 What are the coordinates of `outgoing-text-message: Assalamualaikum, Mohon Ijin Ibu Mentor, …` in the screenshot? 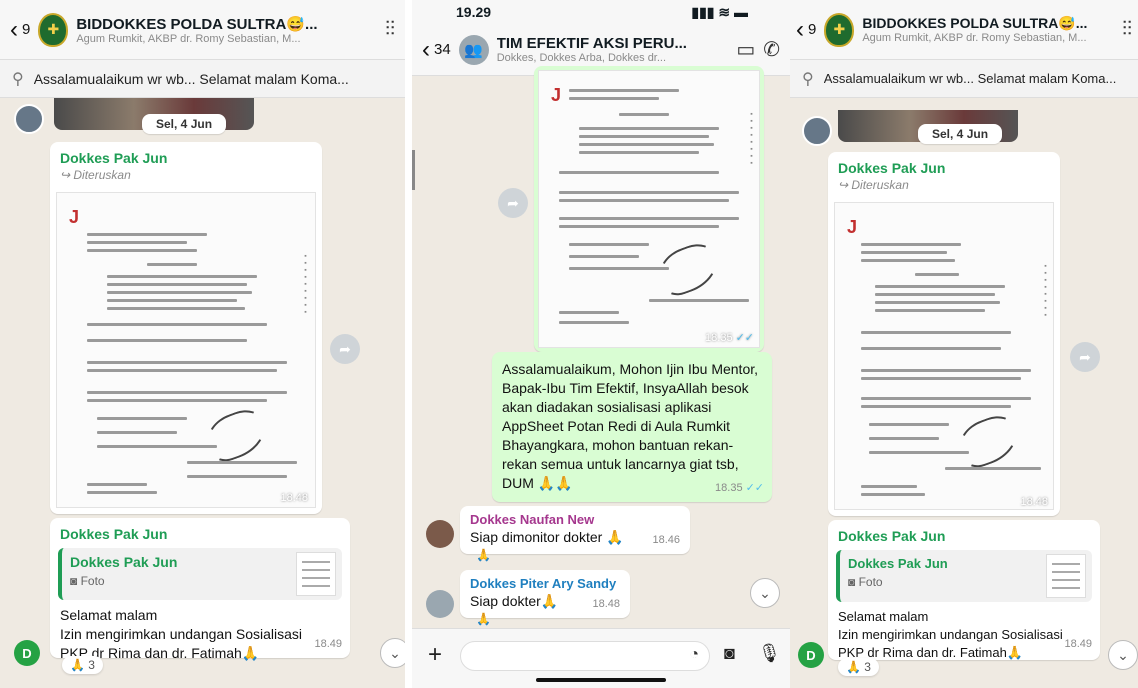 It's located at (632, 427).